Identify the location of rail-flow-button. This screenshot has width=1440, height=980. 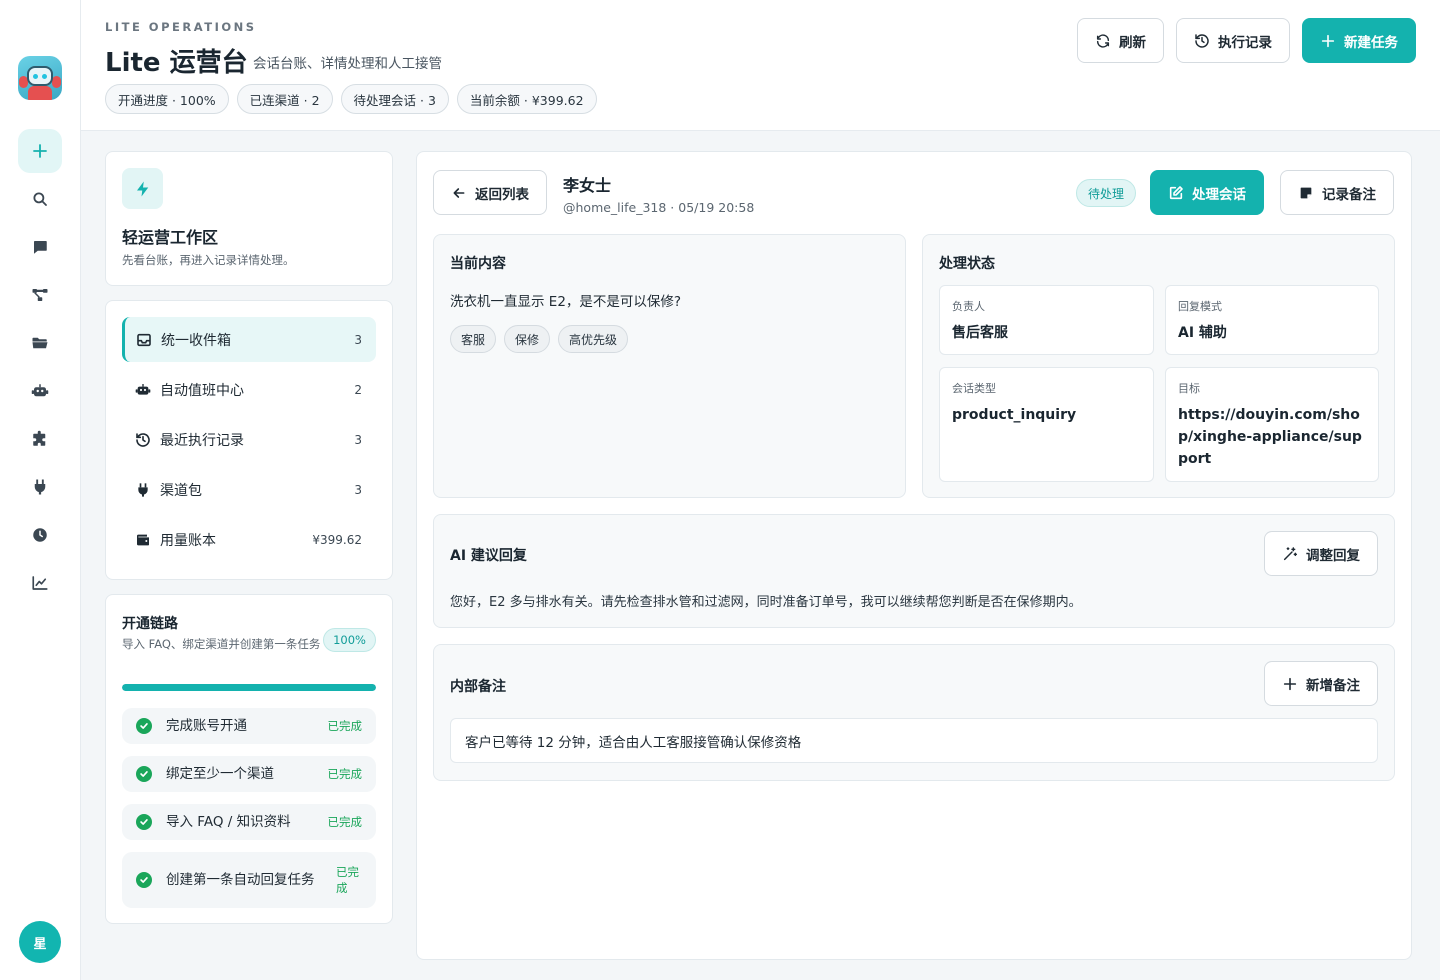
(40, 295).